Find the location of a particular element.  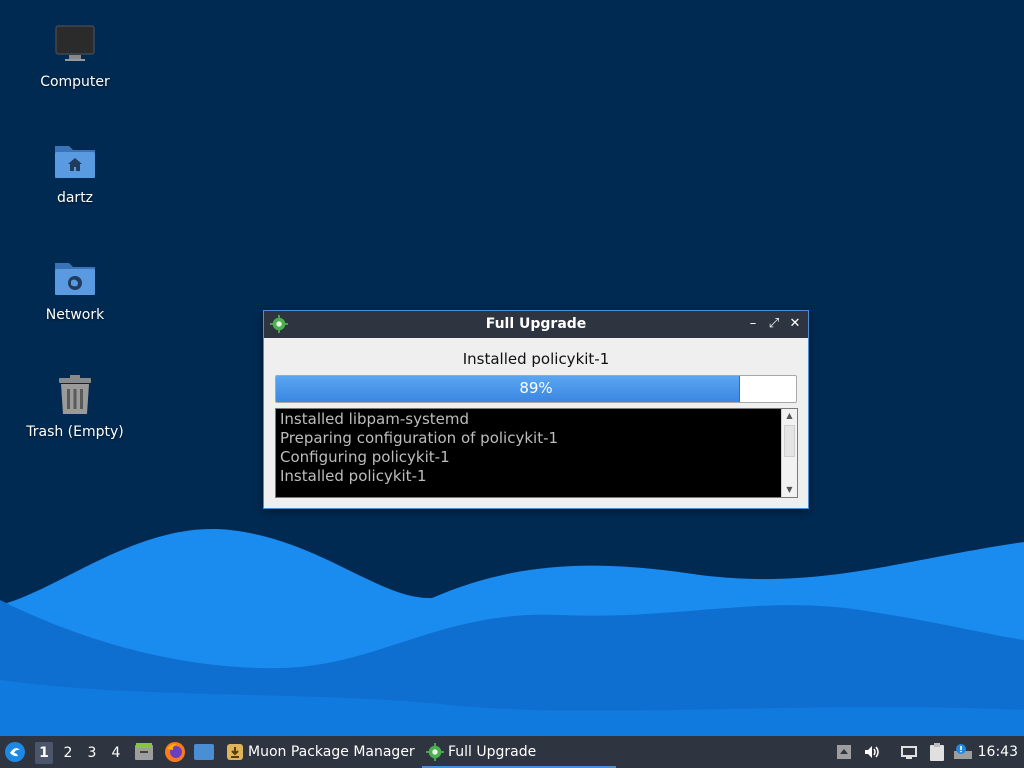

volume-icon is located at coordinates (872, 752).